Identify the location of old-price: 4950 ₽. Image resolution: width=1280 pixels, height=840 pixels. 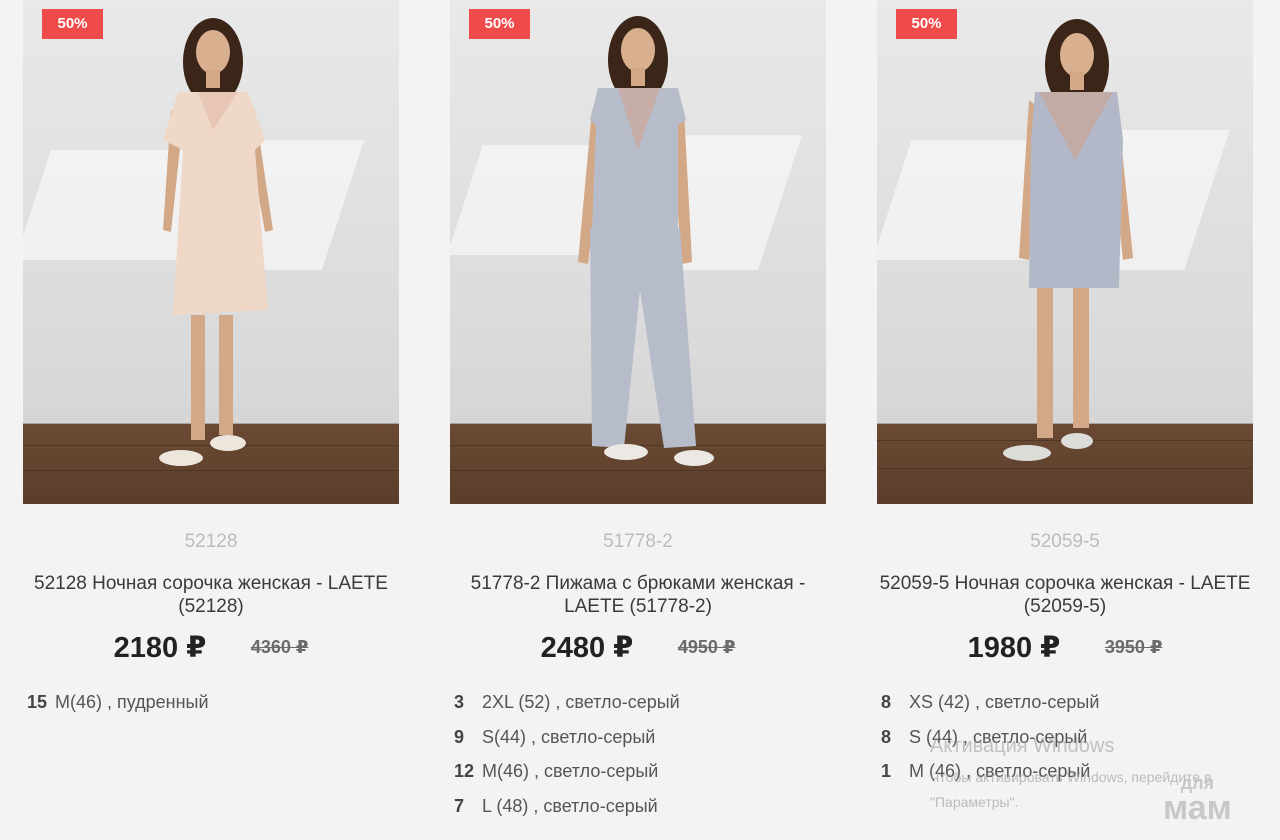
(706, 647).